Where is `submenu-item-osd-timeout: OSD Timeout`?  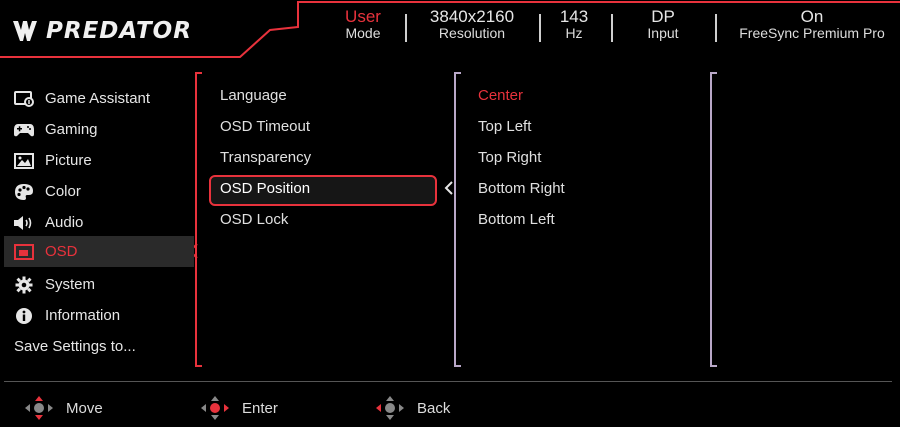 submenu-item-osd-timeout: OSD Timeout is located at coordinates (265, 126).